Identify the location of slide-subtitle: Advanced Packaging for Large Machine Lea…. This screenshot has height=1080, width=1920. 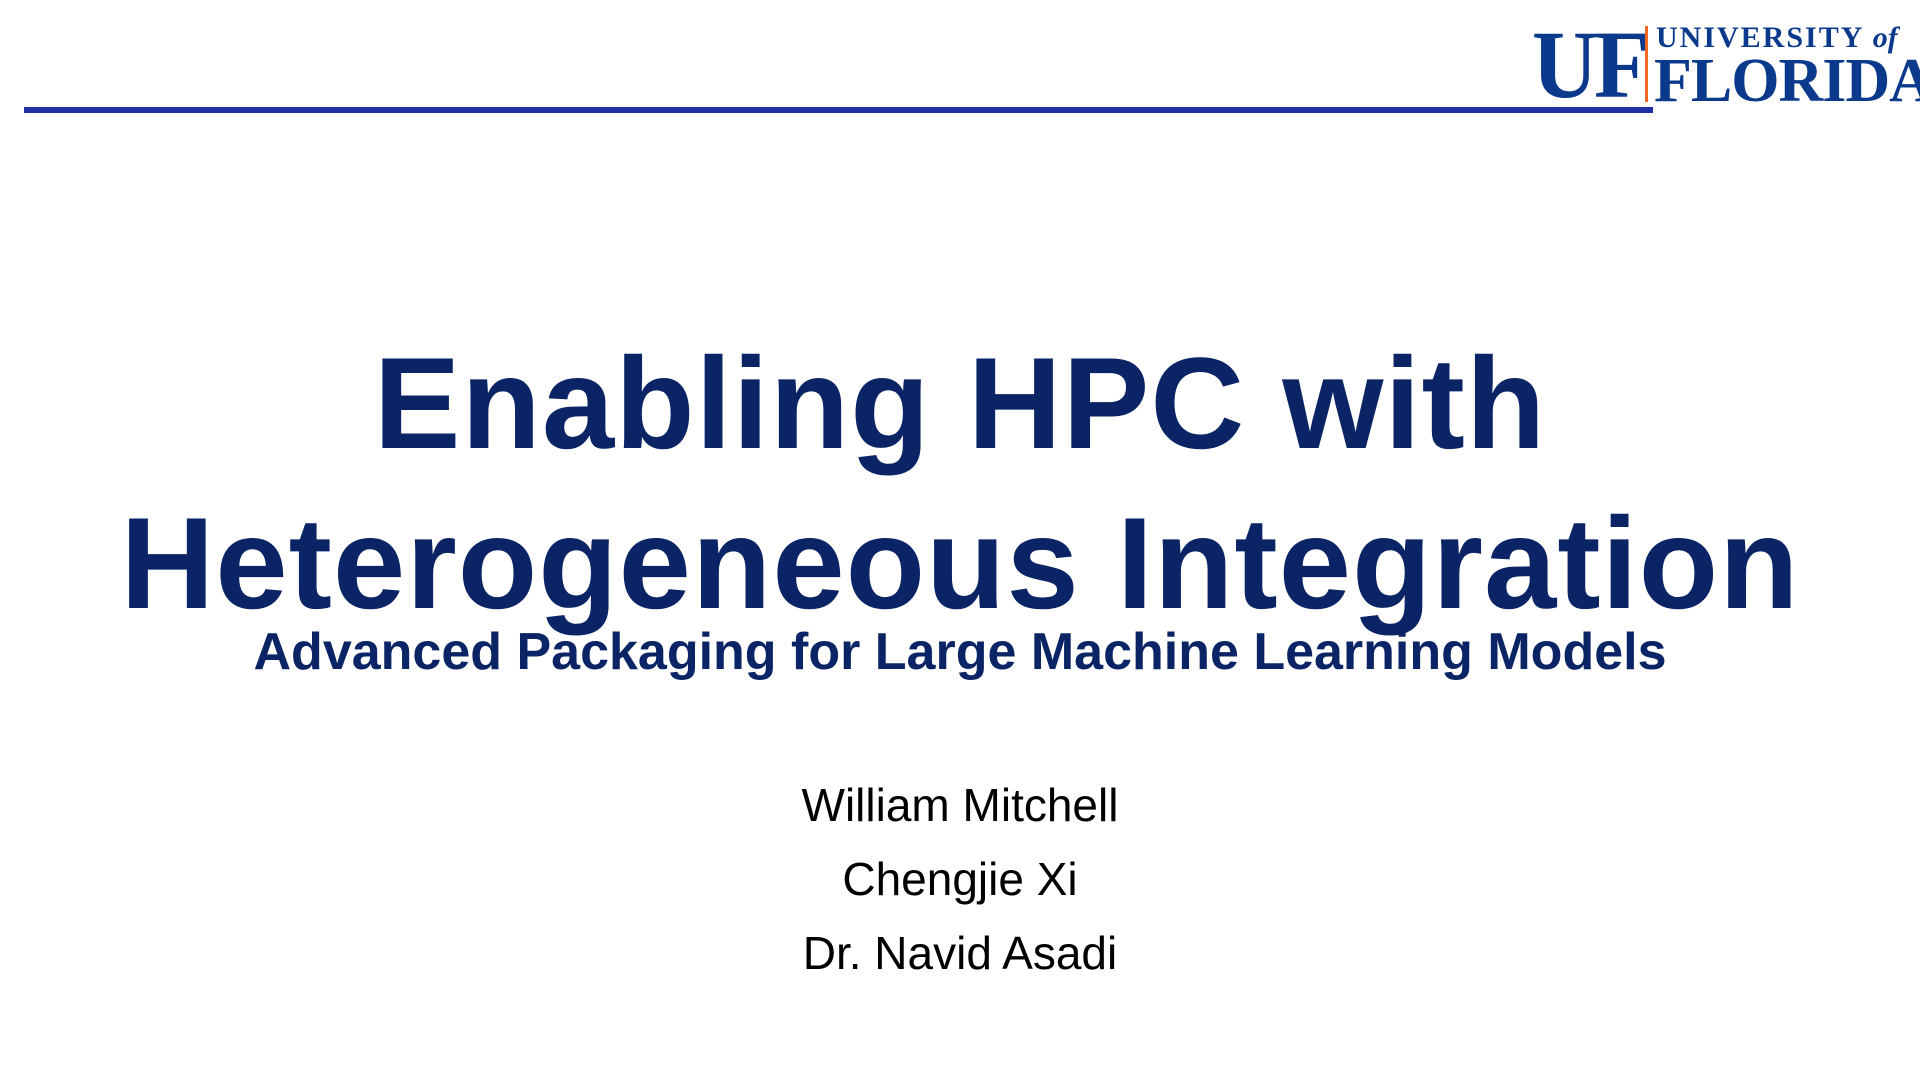
(960, 652).